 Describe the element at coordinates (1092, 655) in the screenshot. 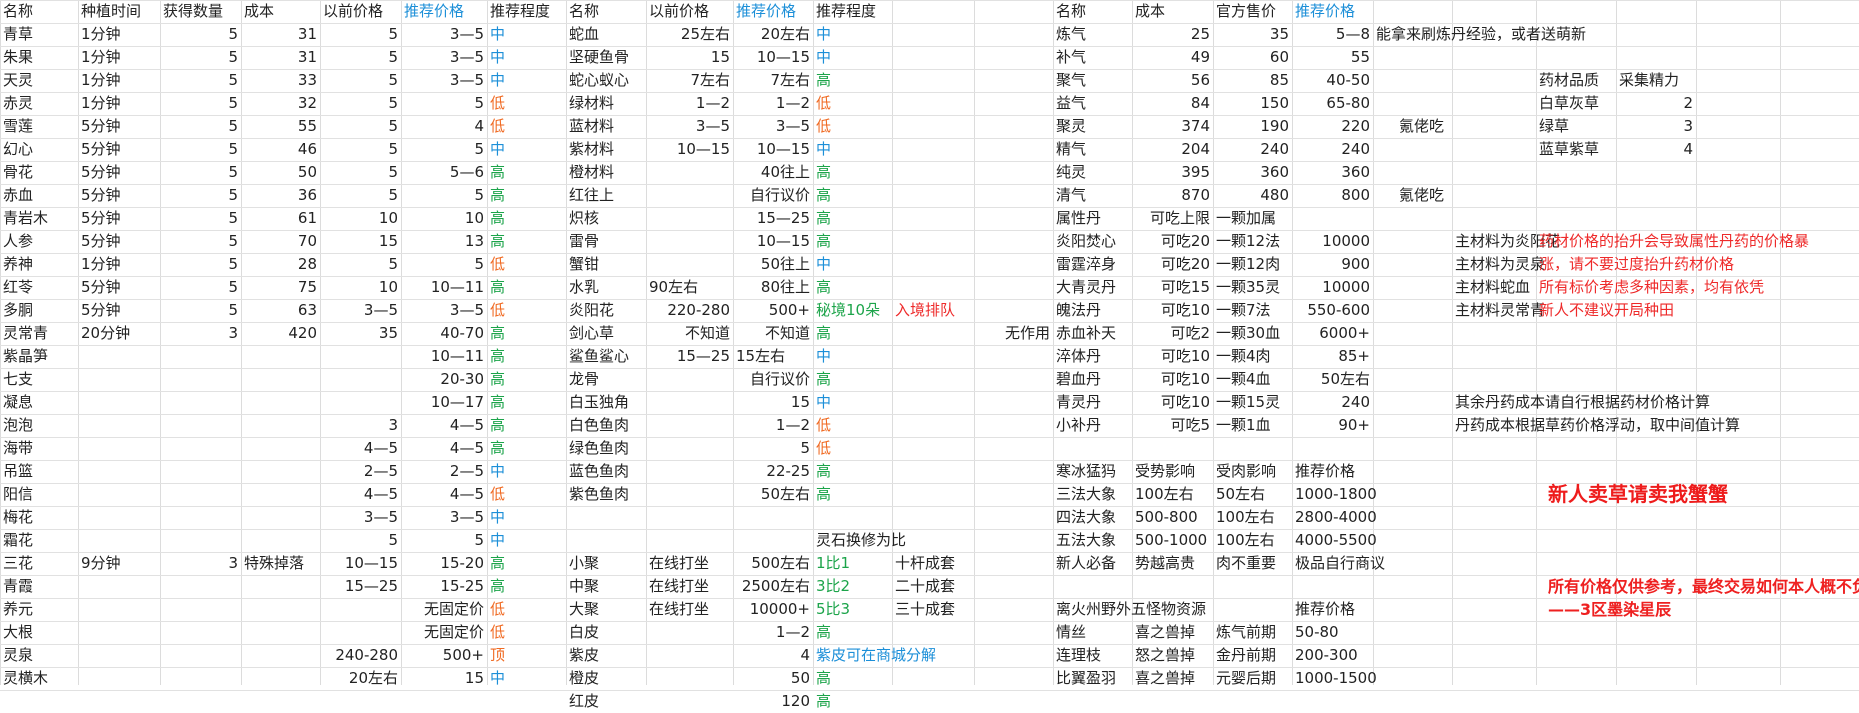

I see `wild-cell: 连理枝` at that location.